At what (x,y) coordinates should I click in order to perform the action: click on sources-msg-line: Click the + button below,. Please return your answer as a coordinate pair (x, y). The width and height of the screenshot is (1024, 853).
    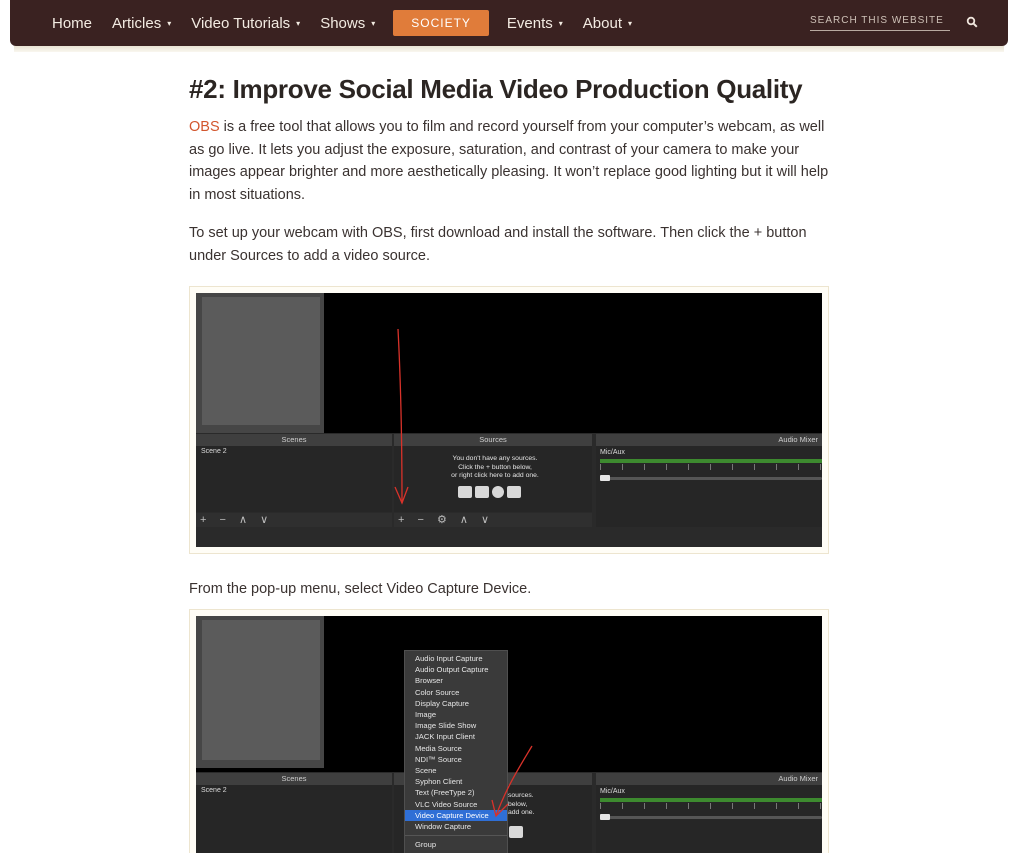
    Looking at the image, I should click on (495, 467).